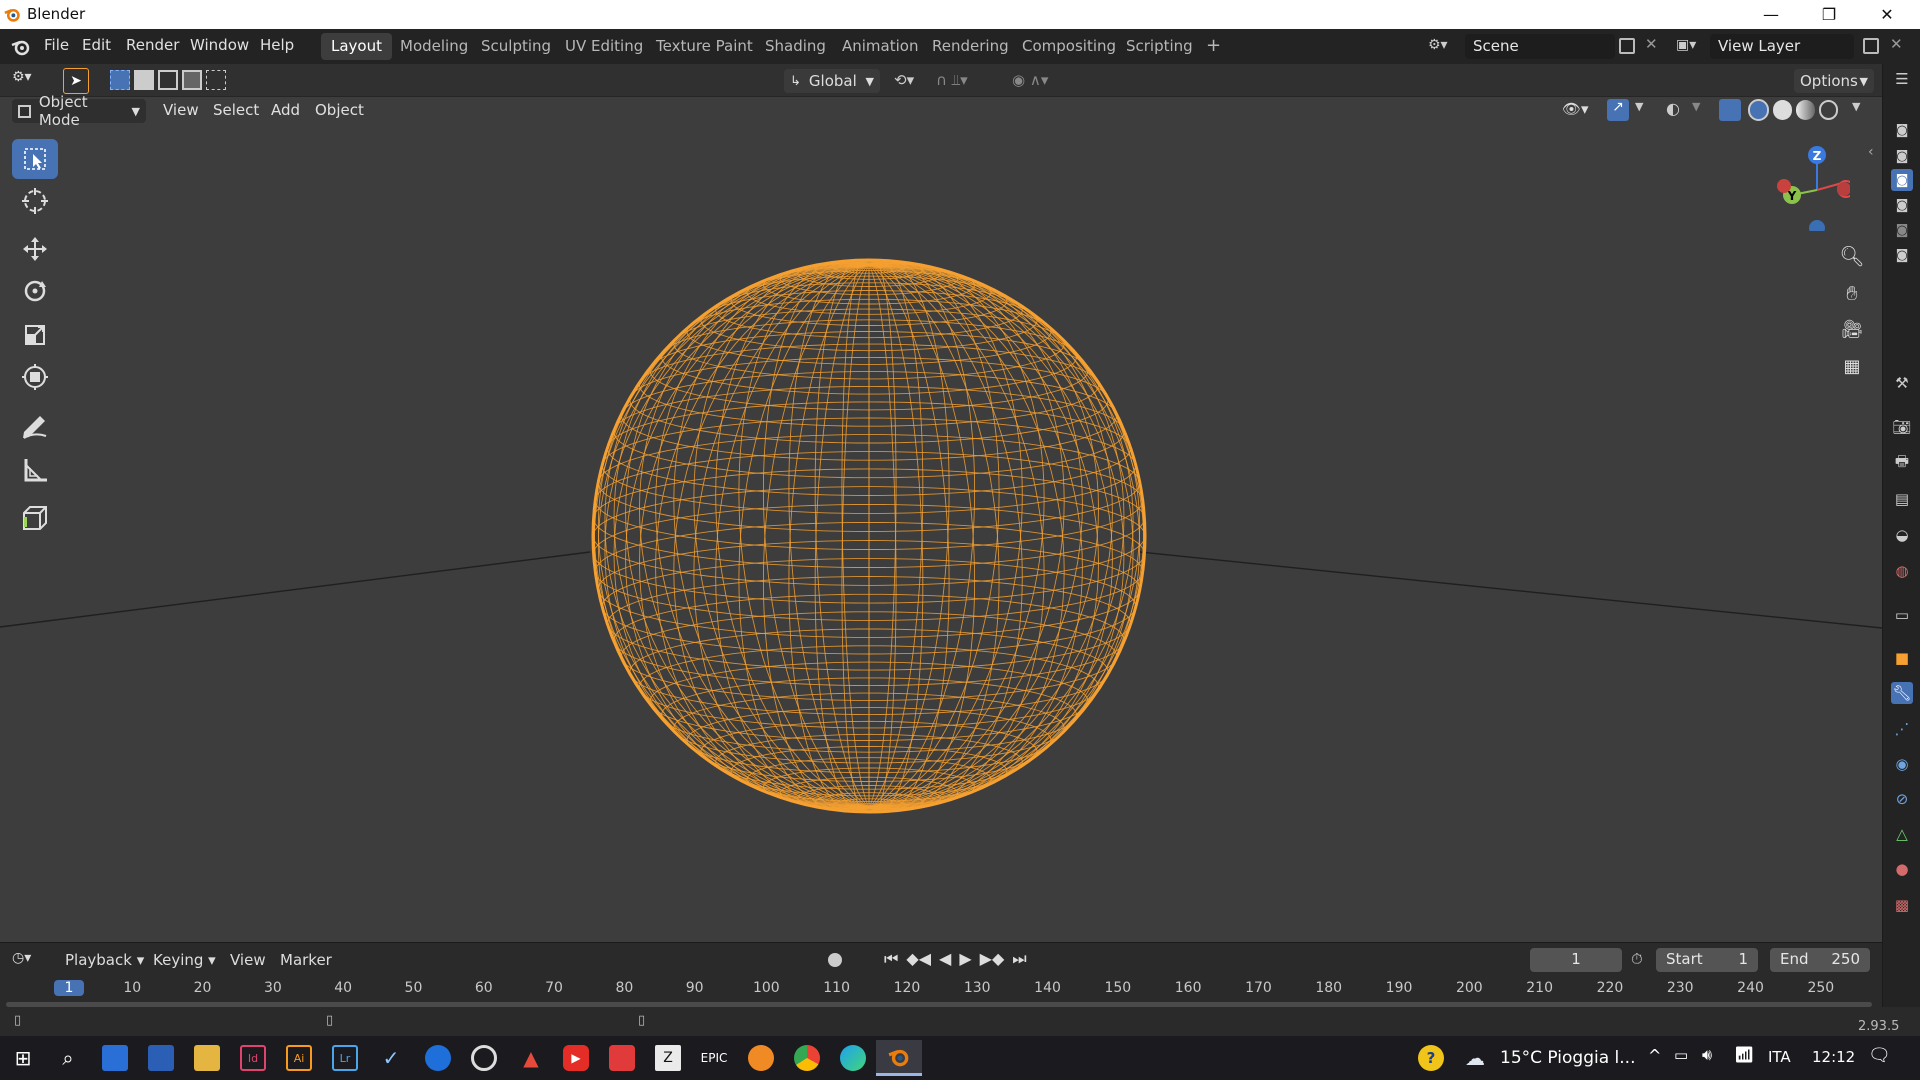 The height and width of the screenshot is (1080, 1920). What do you see at coordinates (1902, 255) in the screenshot?
I see `camera-visibility-icon-6: ◙` at bounding box center [1902, 255].